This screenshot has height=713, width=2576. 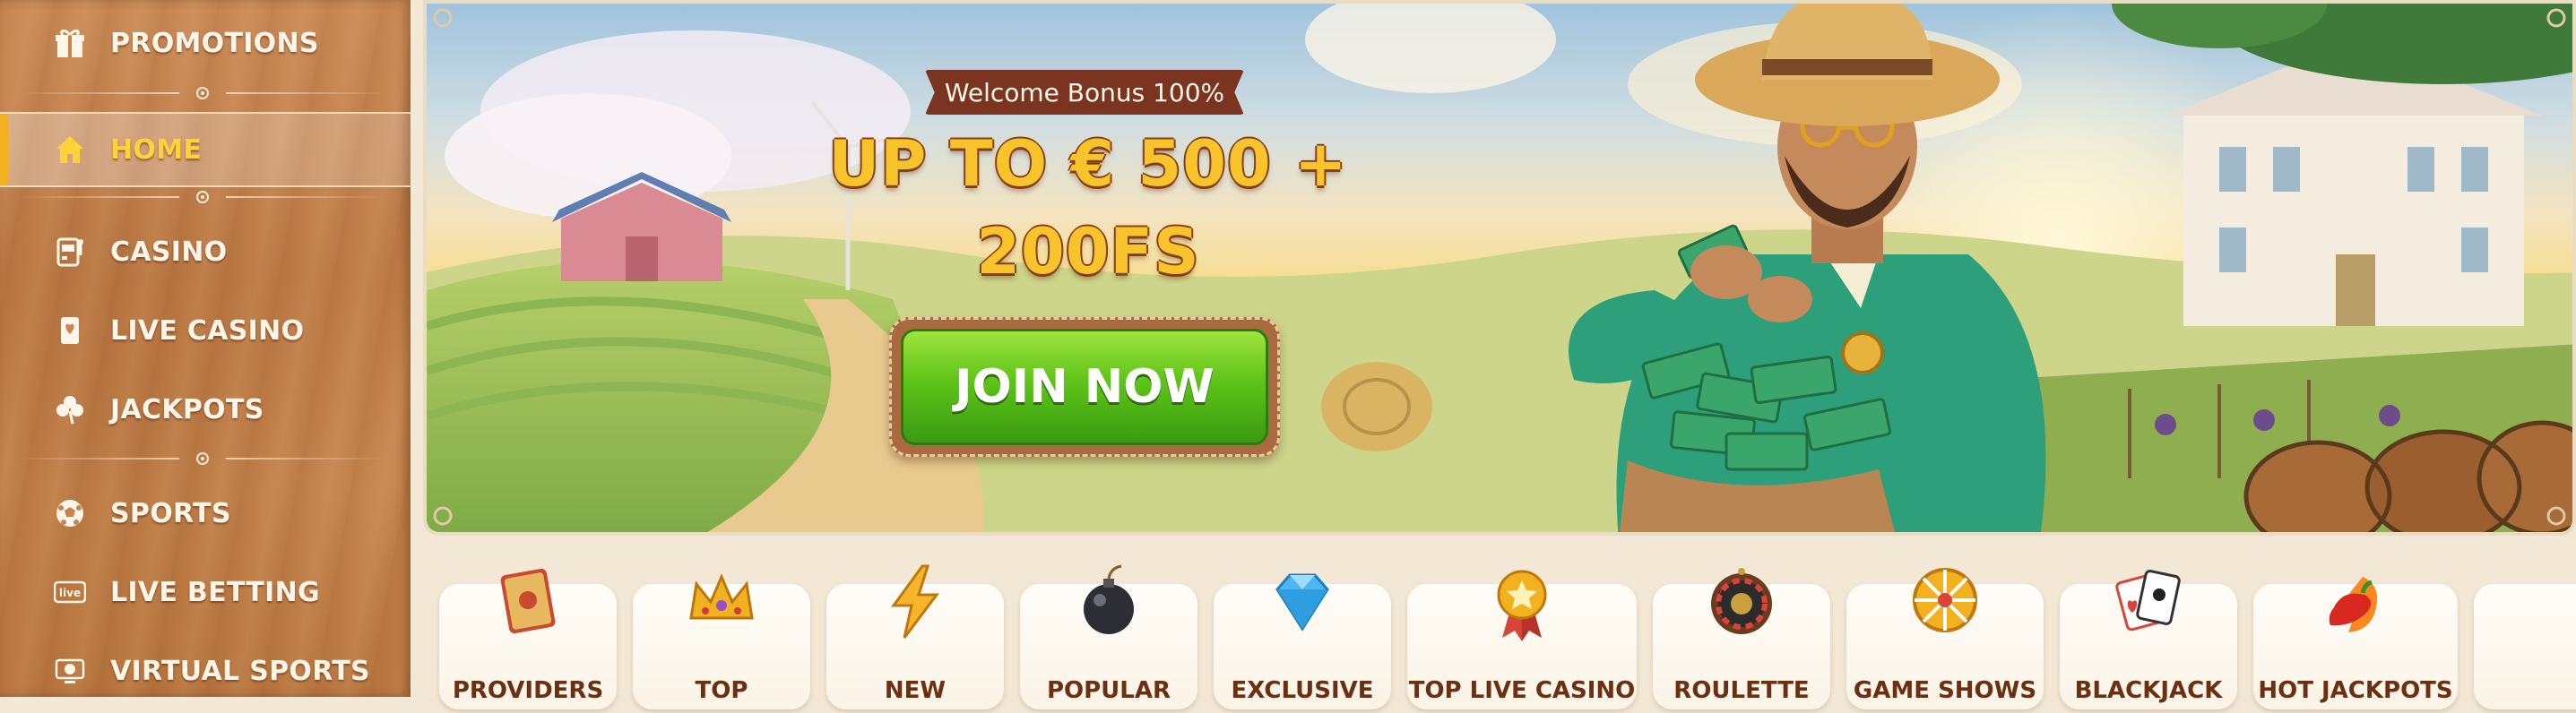 What do you see at coordinates (1741, 601) in the screenshot?
I see `roulette-icon` at bounding box center [1741, 601].